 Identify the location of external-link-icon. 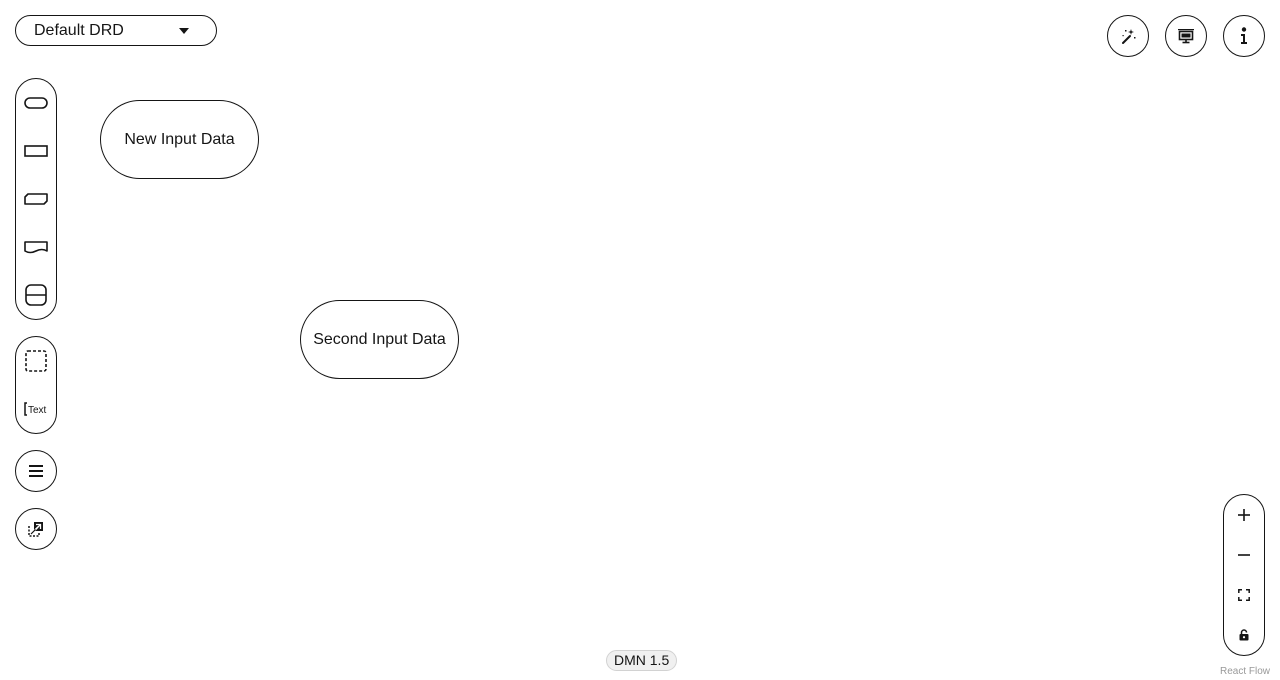
(35, 529).